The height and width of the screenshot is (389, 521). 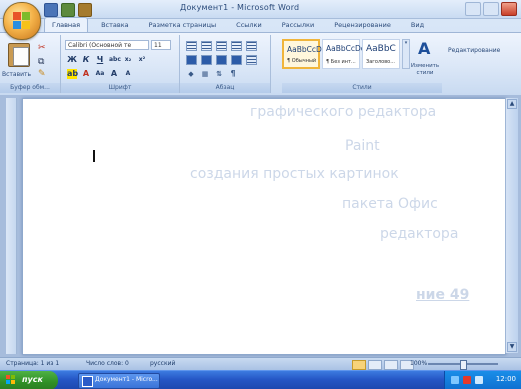 I want to click on numbering-icon, so click(x=206, y=46).